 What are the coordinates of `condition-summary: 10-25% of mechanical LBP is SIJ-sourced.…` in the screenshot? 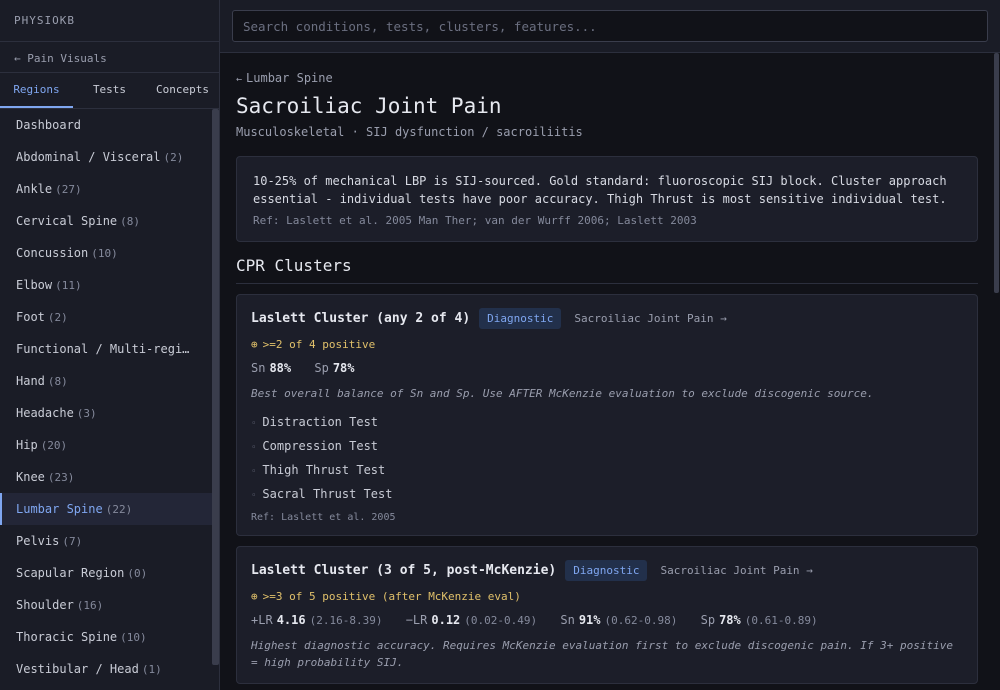 It's located at (607, 199).